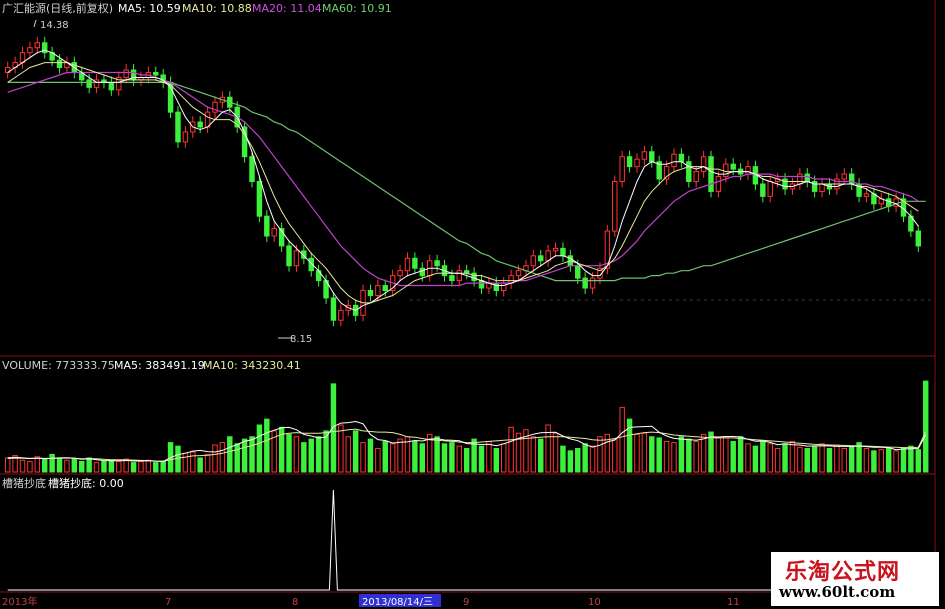  I want to click on stock-title: 广汇能源(日线,前复权), so click(57, 8).